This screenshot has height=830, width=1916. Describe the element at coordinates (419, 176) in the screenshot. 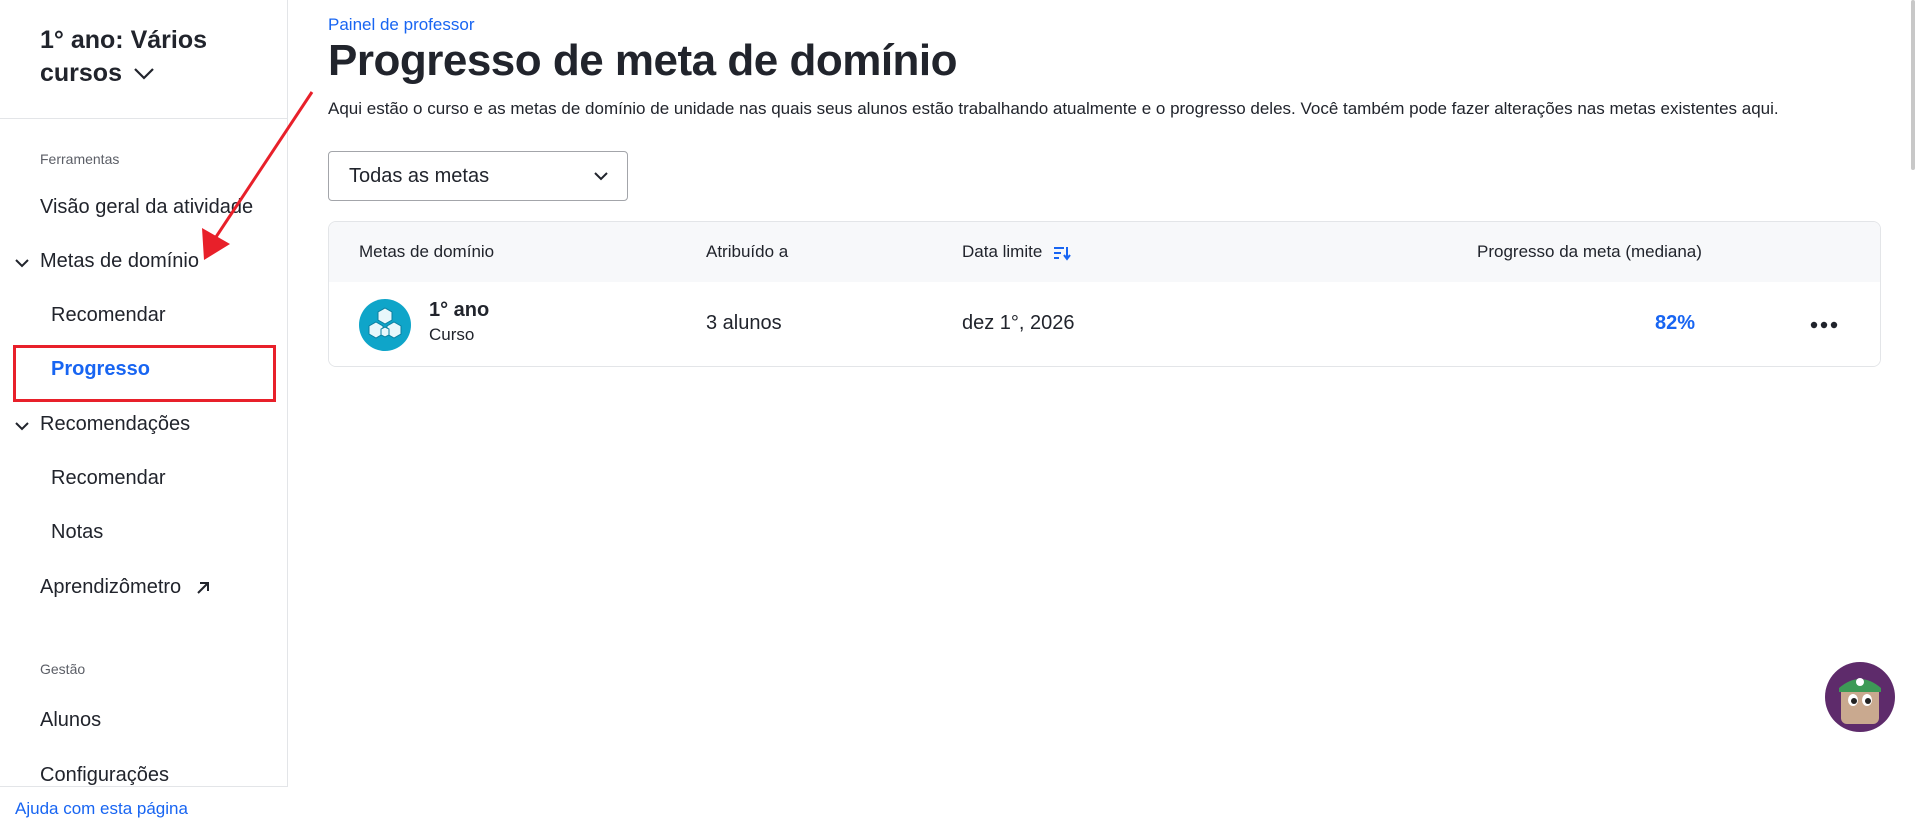

I see `goals-filter-value: Todas as metas` at that location.